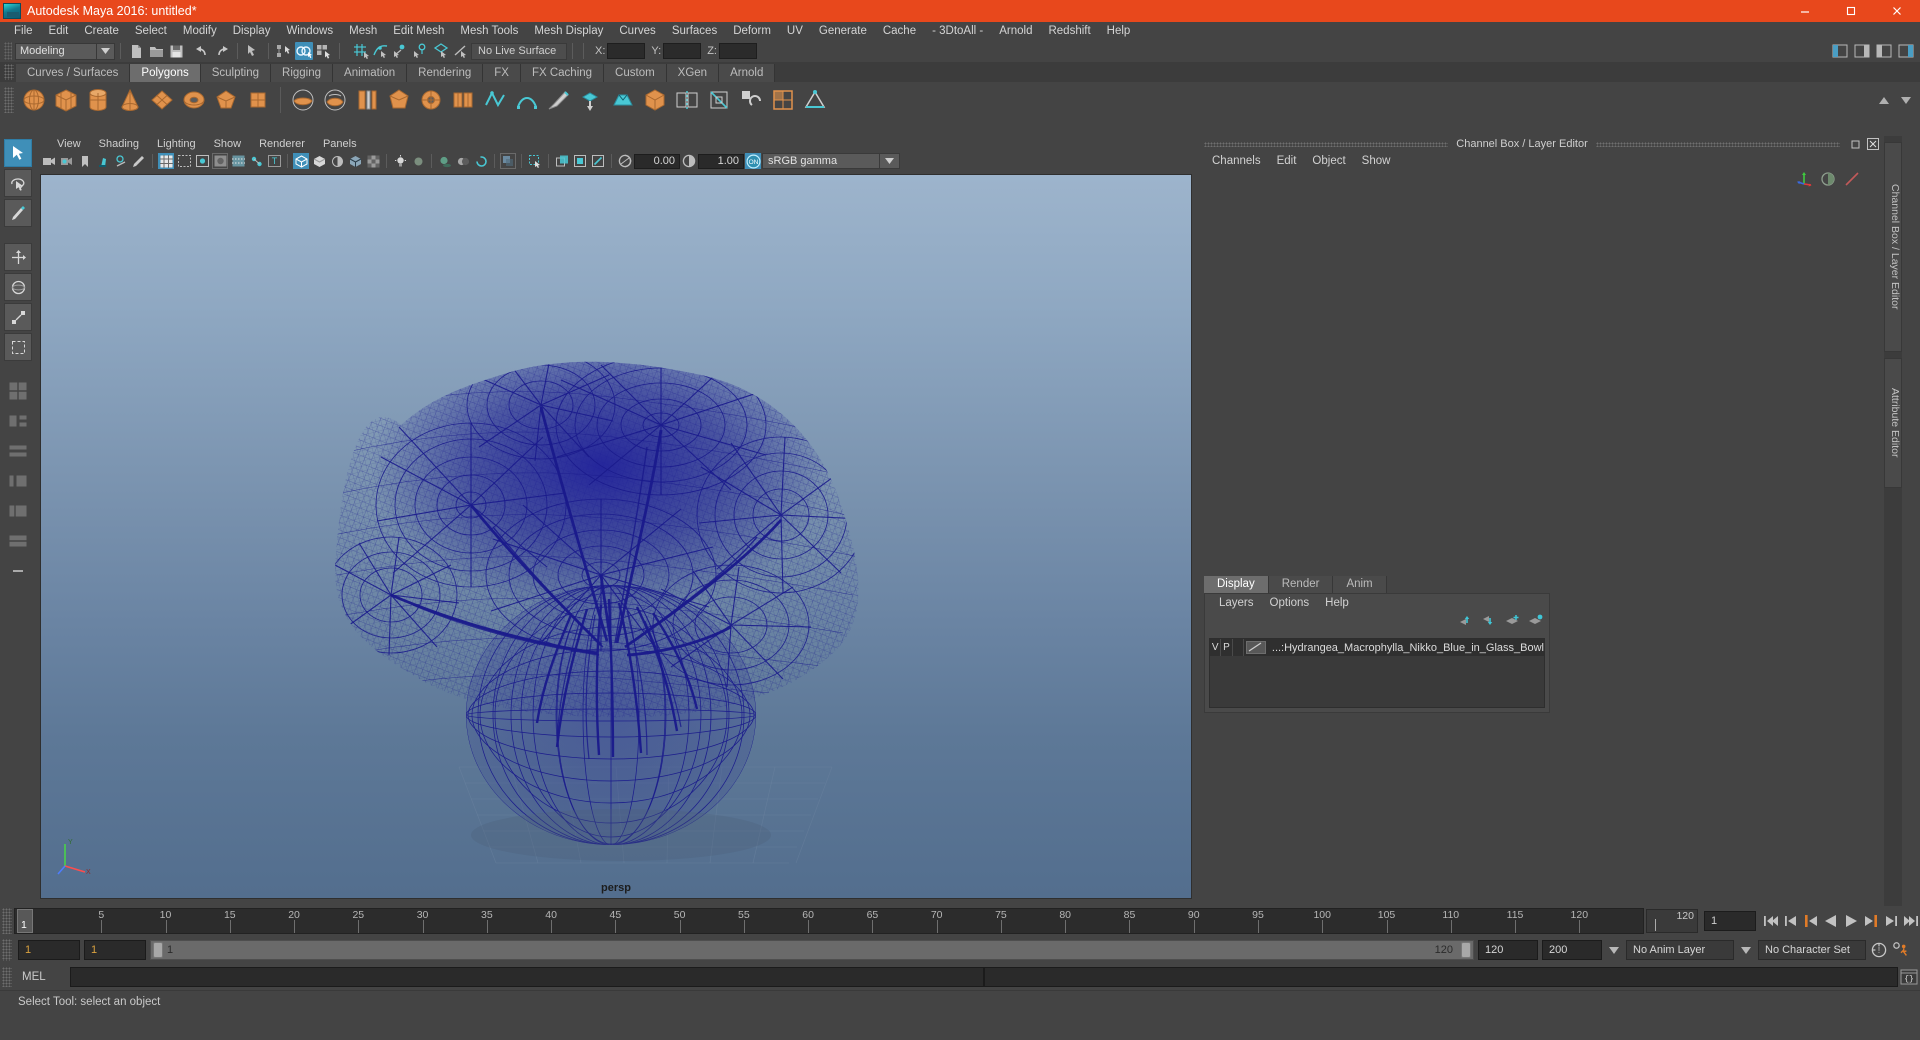  What do you see at coordinates (18, 391) in the screenshot?
I see `quick-layout-single-button` at bounding box center [18, 391].